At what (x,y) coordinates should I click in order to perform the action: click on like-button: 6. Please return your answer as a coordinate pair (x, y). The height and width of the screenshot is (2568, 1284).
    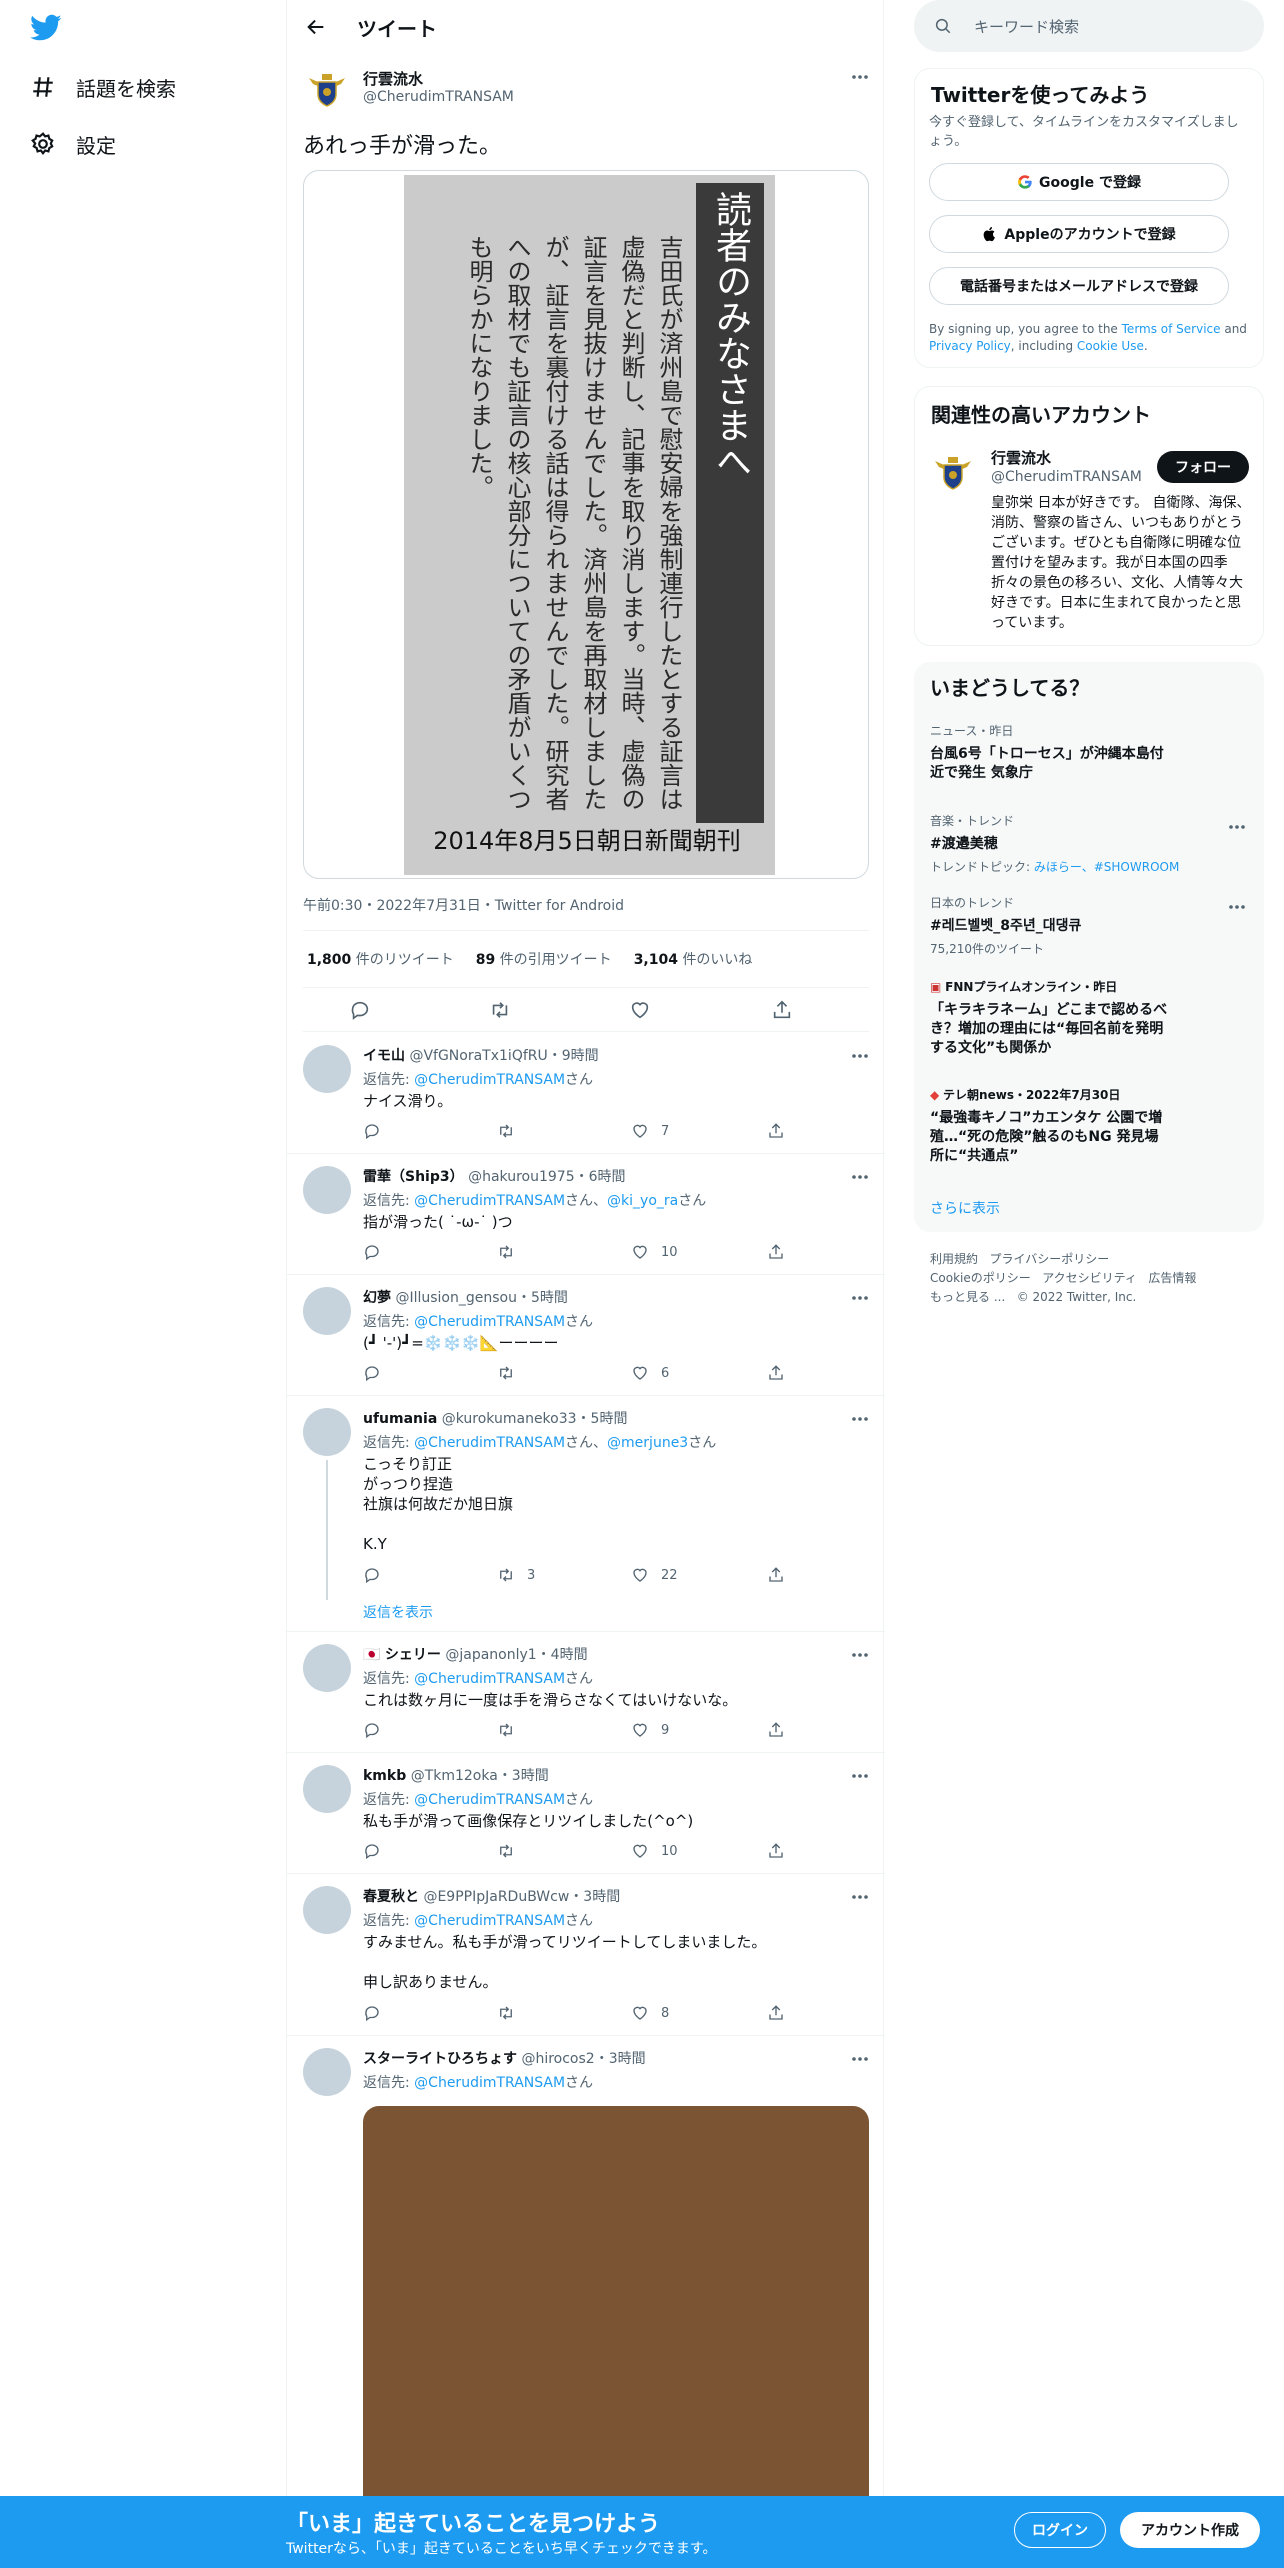
    Looking at the image, I should click on (650, 1373).